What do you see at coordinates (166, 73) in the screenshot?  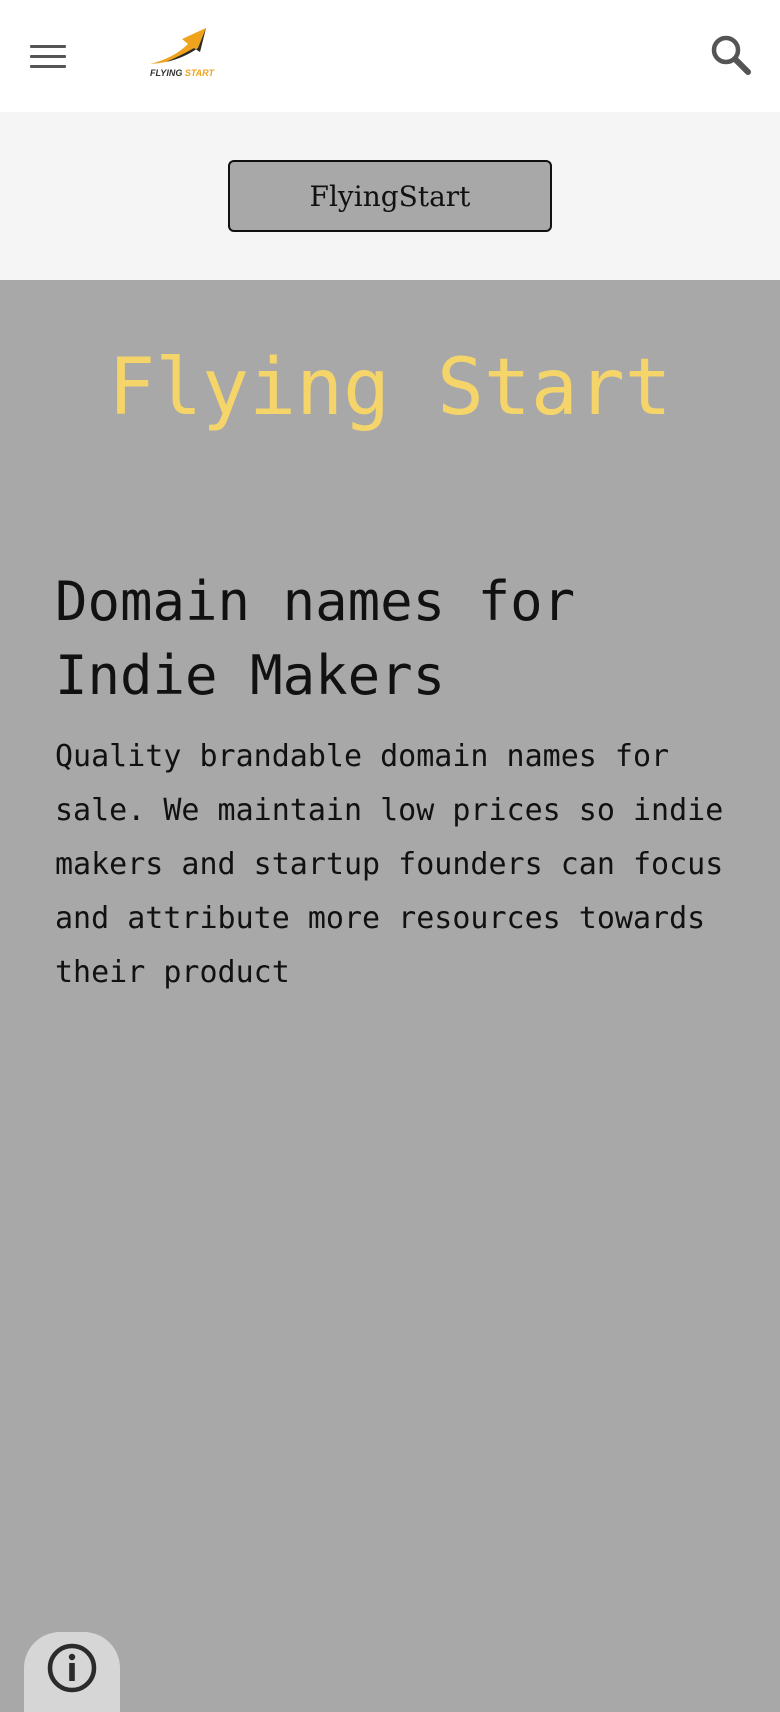 I see `logo-text-main: FLYING` at bounding box center [166, 73].